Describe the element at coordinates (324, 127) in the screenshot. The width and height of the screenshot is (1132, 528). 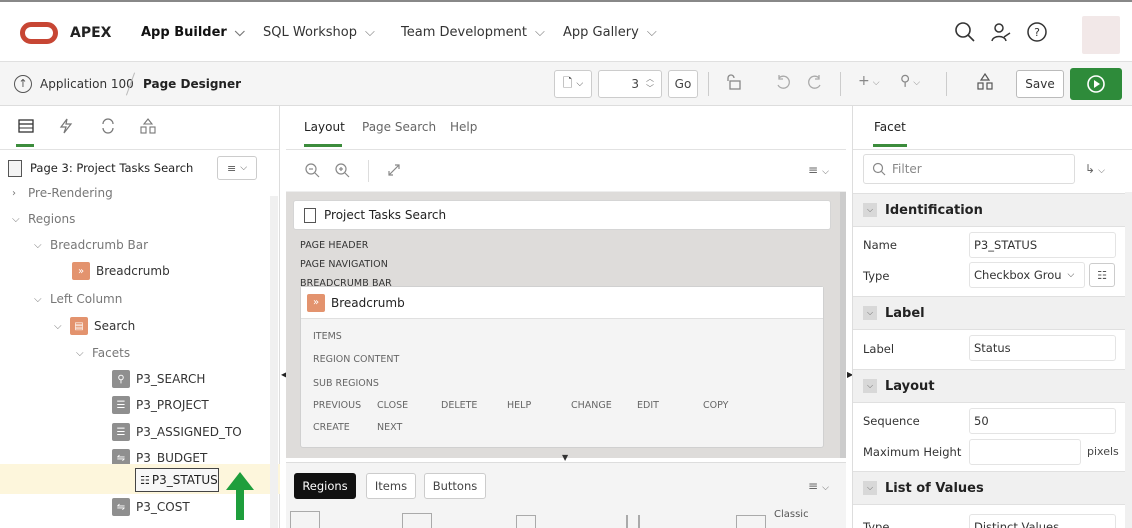
I see `tab-layout: Layout` at that location.